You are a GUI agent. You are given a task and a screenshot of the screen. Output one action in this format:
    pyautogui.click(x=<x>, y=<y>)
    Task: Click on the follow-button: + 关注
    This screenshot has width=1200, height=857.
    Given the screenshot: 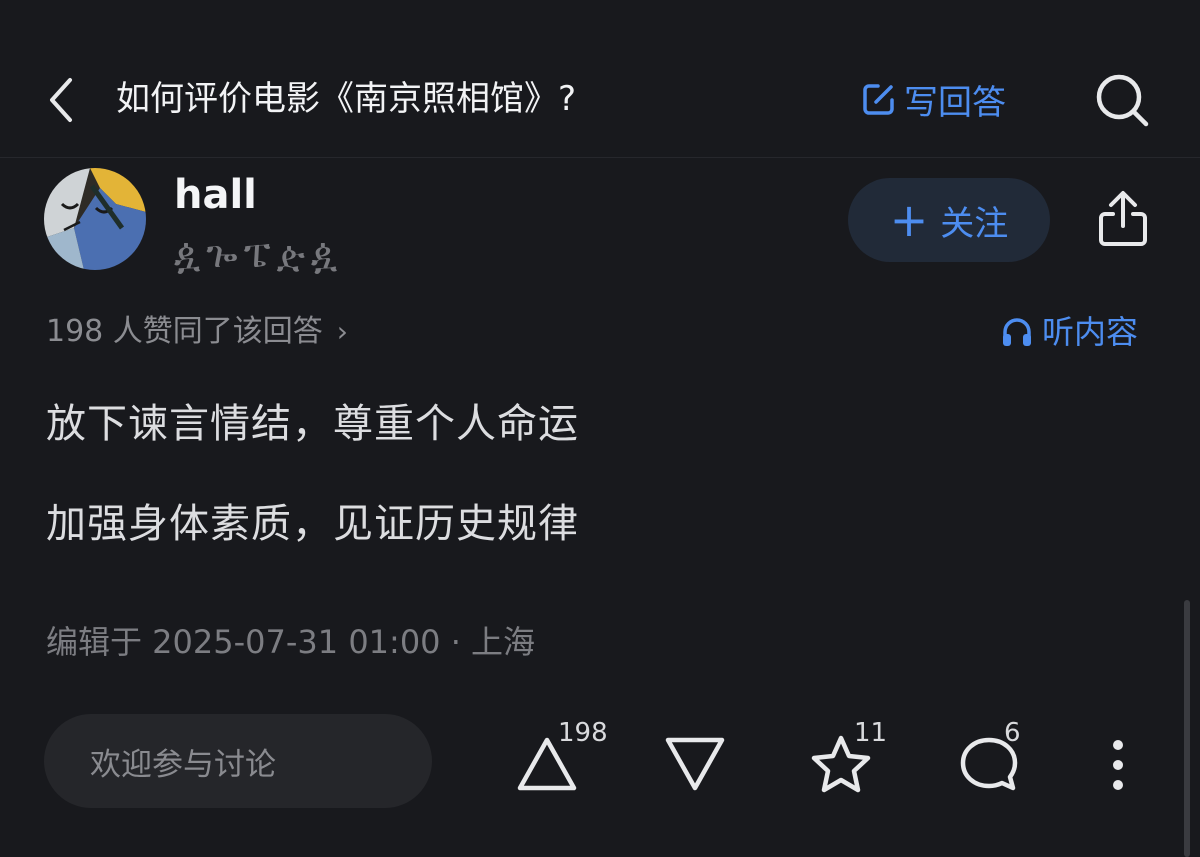 What is the action you would take?
    pyautogui.click(x=949, y=220)
    